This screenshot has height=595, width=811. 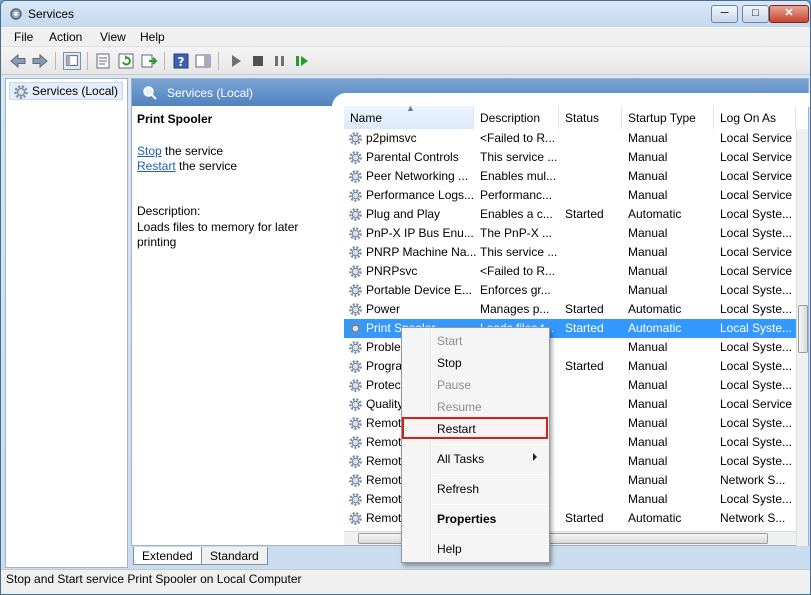 What do you see at coordinates (206, 166) in the screenshot?
I see `restart-line-suffix: the service` at bounding box center [206, 166].